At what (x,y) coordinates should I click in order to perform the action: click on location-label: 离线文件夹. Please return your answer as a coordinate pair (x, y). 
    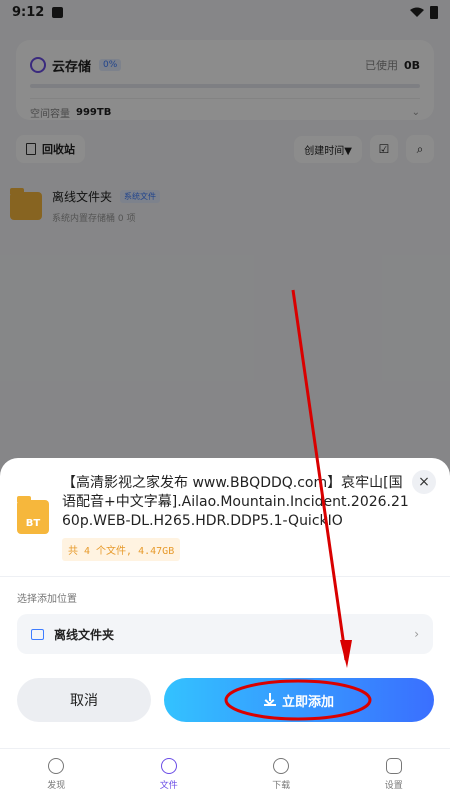
    Looking at the image, I should click on (84, 634).